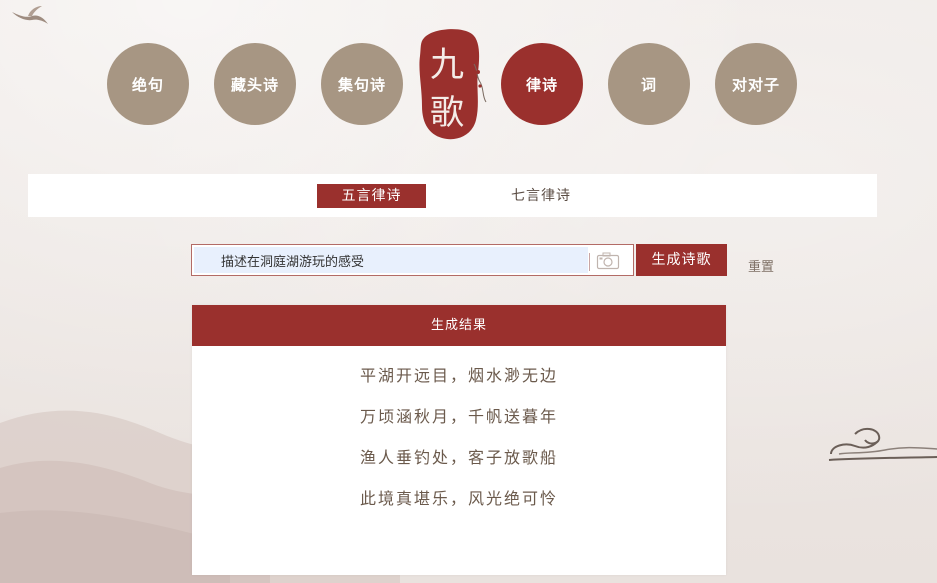  Describe the element at coordinates (458, 416) in the screenshot. I see `poem-line: 万顷涵秋月，千帆送暮年` at that location.